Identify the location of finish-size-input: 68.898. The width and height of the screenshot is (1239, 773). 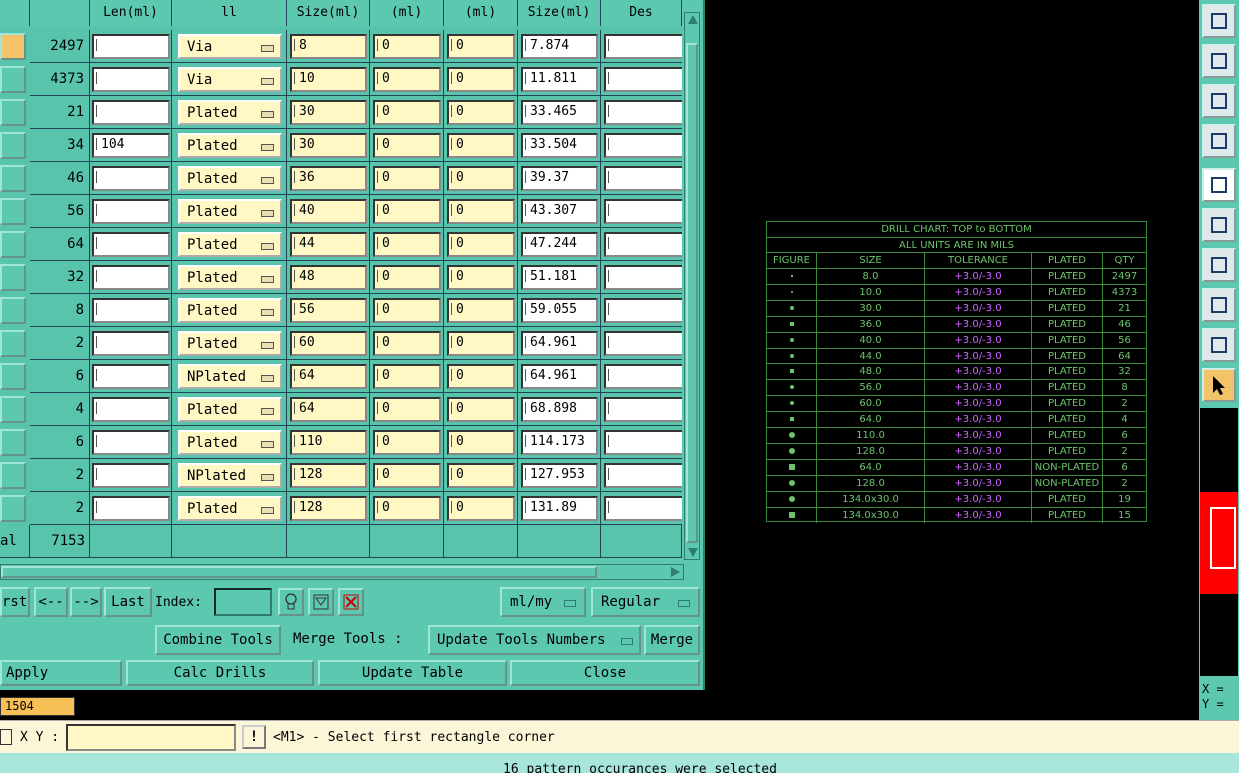
(559, 409).